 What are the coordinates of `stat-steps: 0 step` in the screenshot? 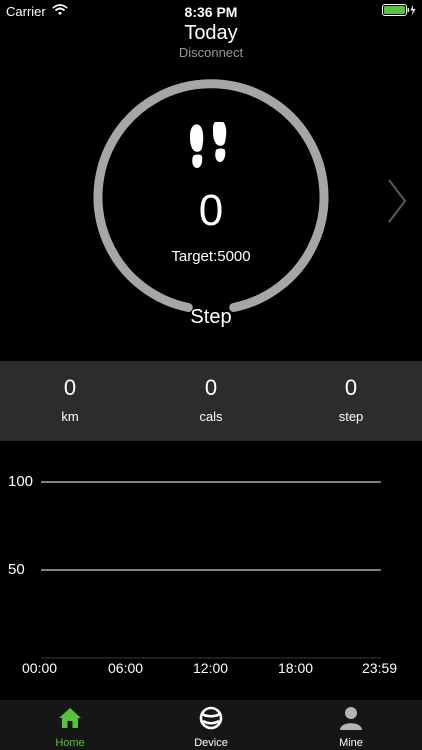 It's located at (351, 401).